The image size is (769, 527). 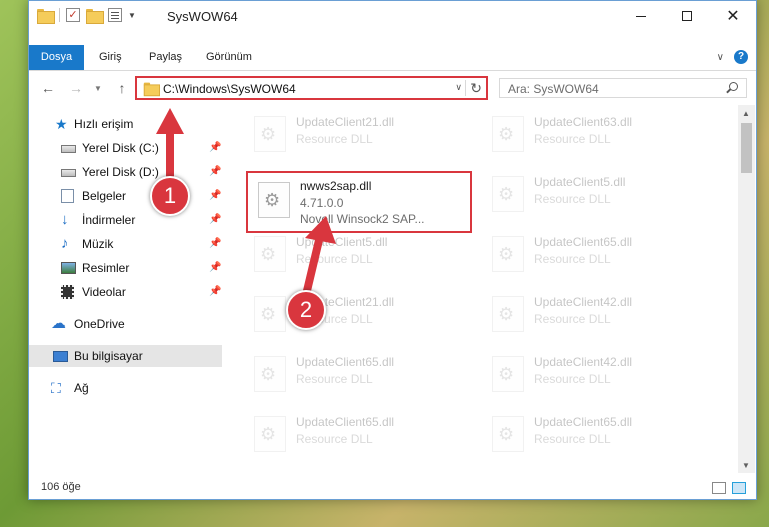 I want to click on search-input: Ara: SysWOW64, so click(x=623, y=88).